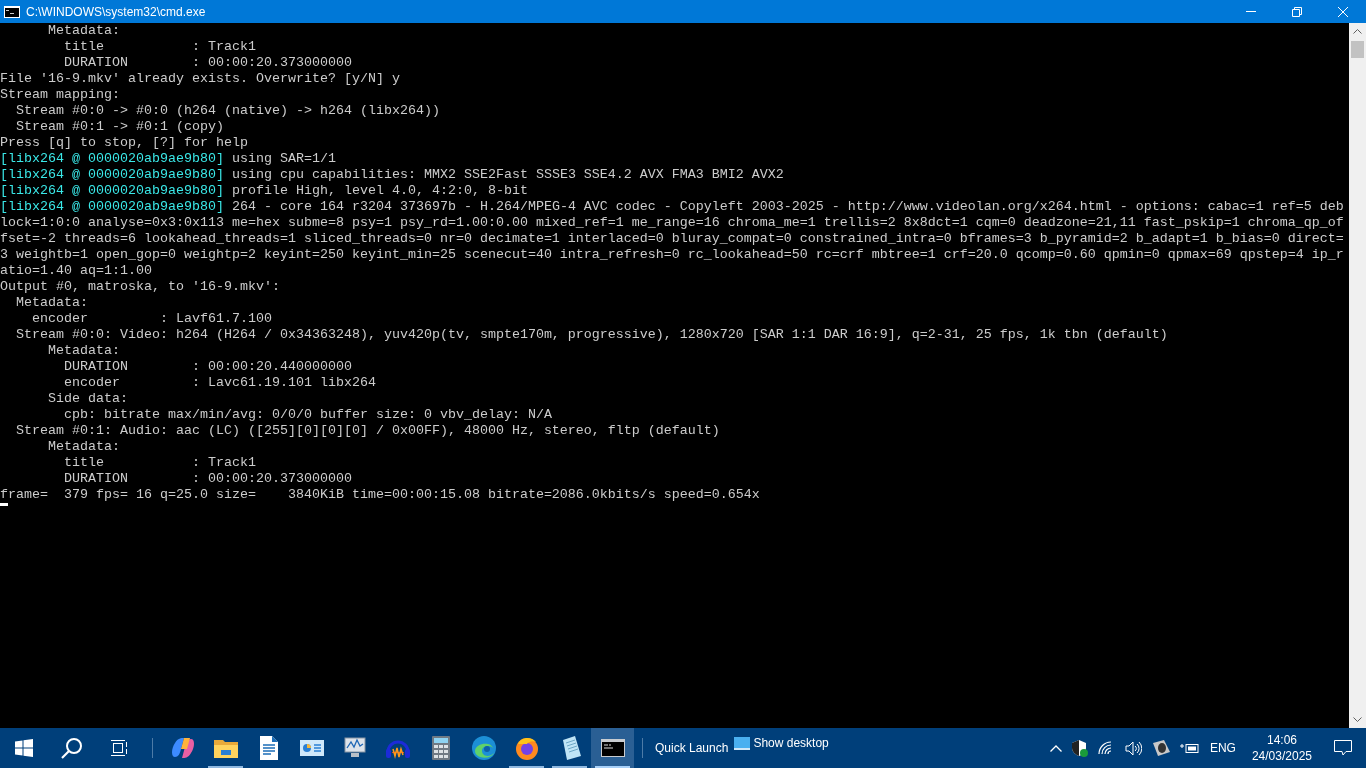  What do you see at coordinates (1343, 11) in the screenshot?
I see `close-icon` at bounding box center [1343, 11].